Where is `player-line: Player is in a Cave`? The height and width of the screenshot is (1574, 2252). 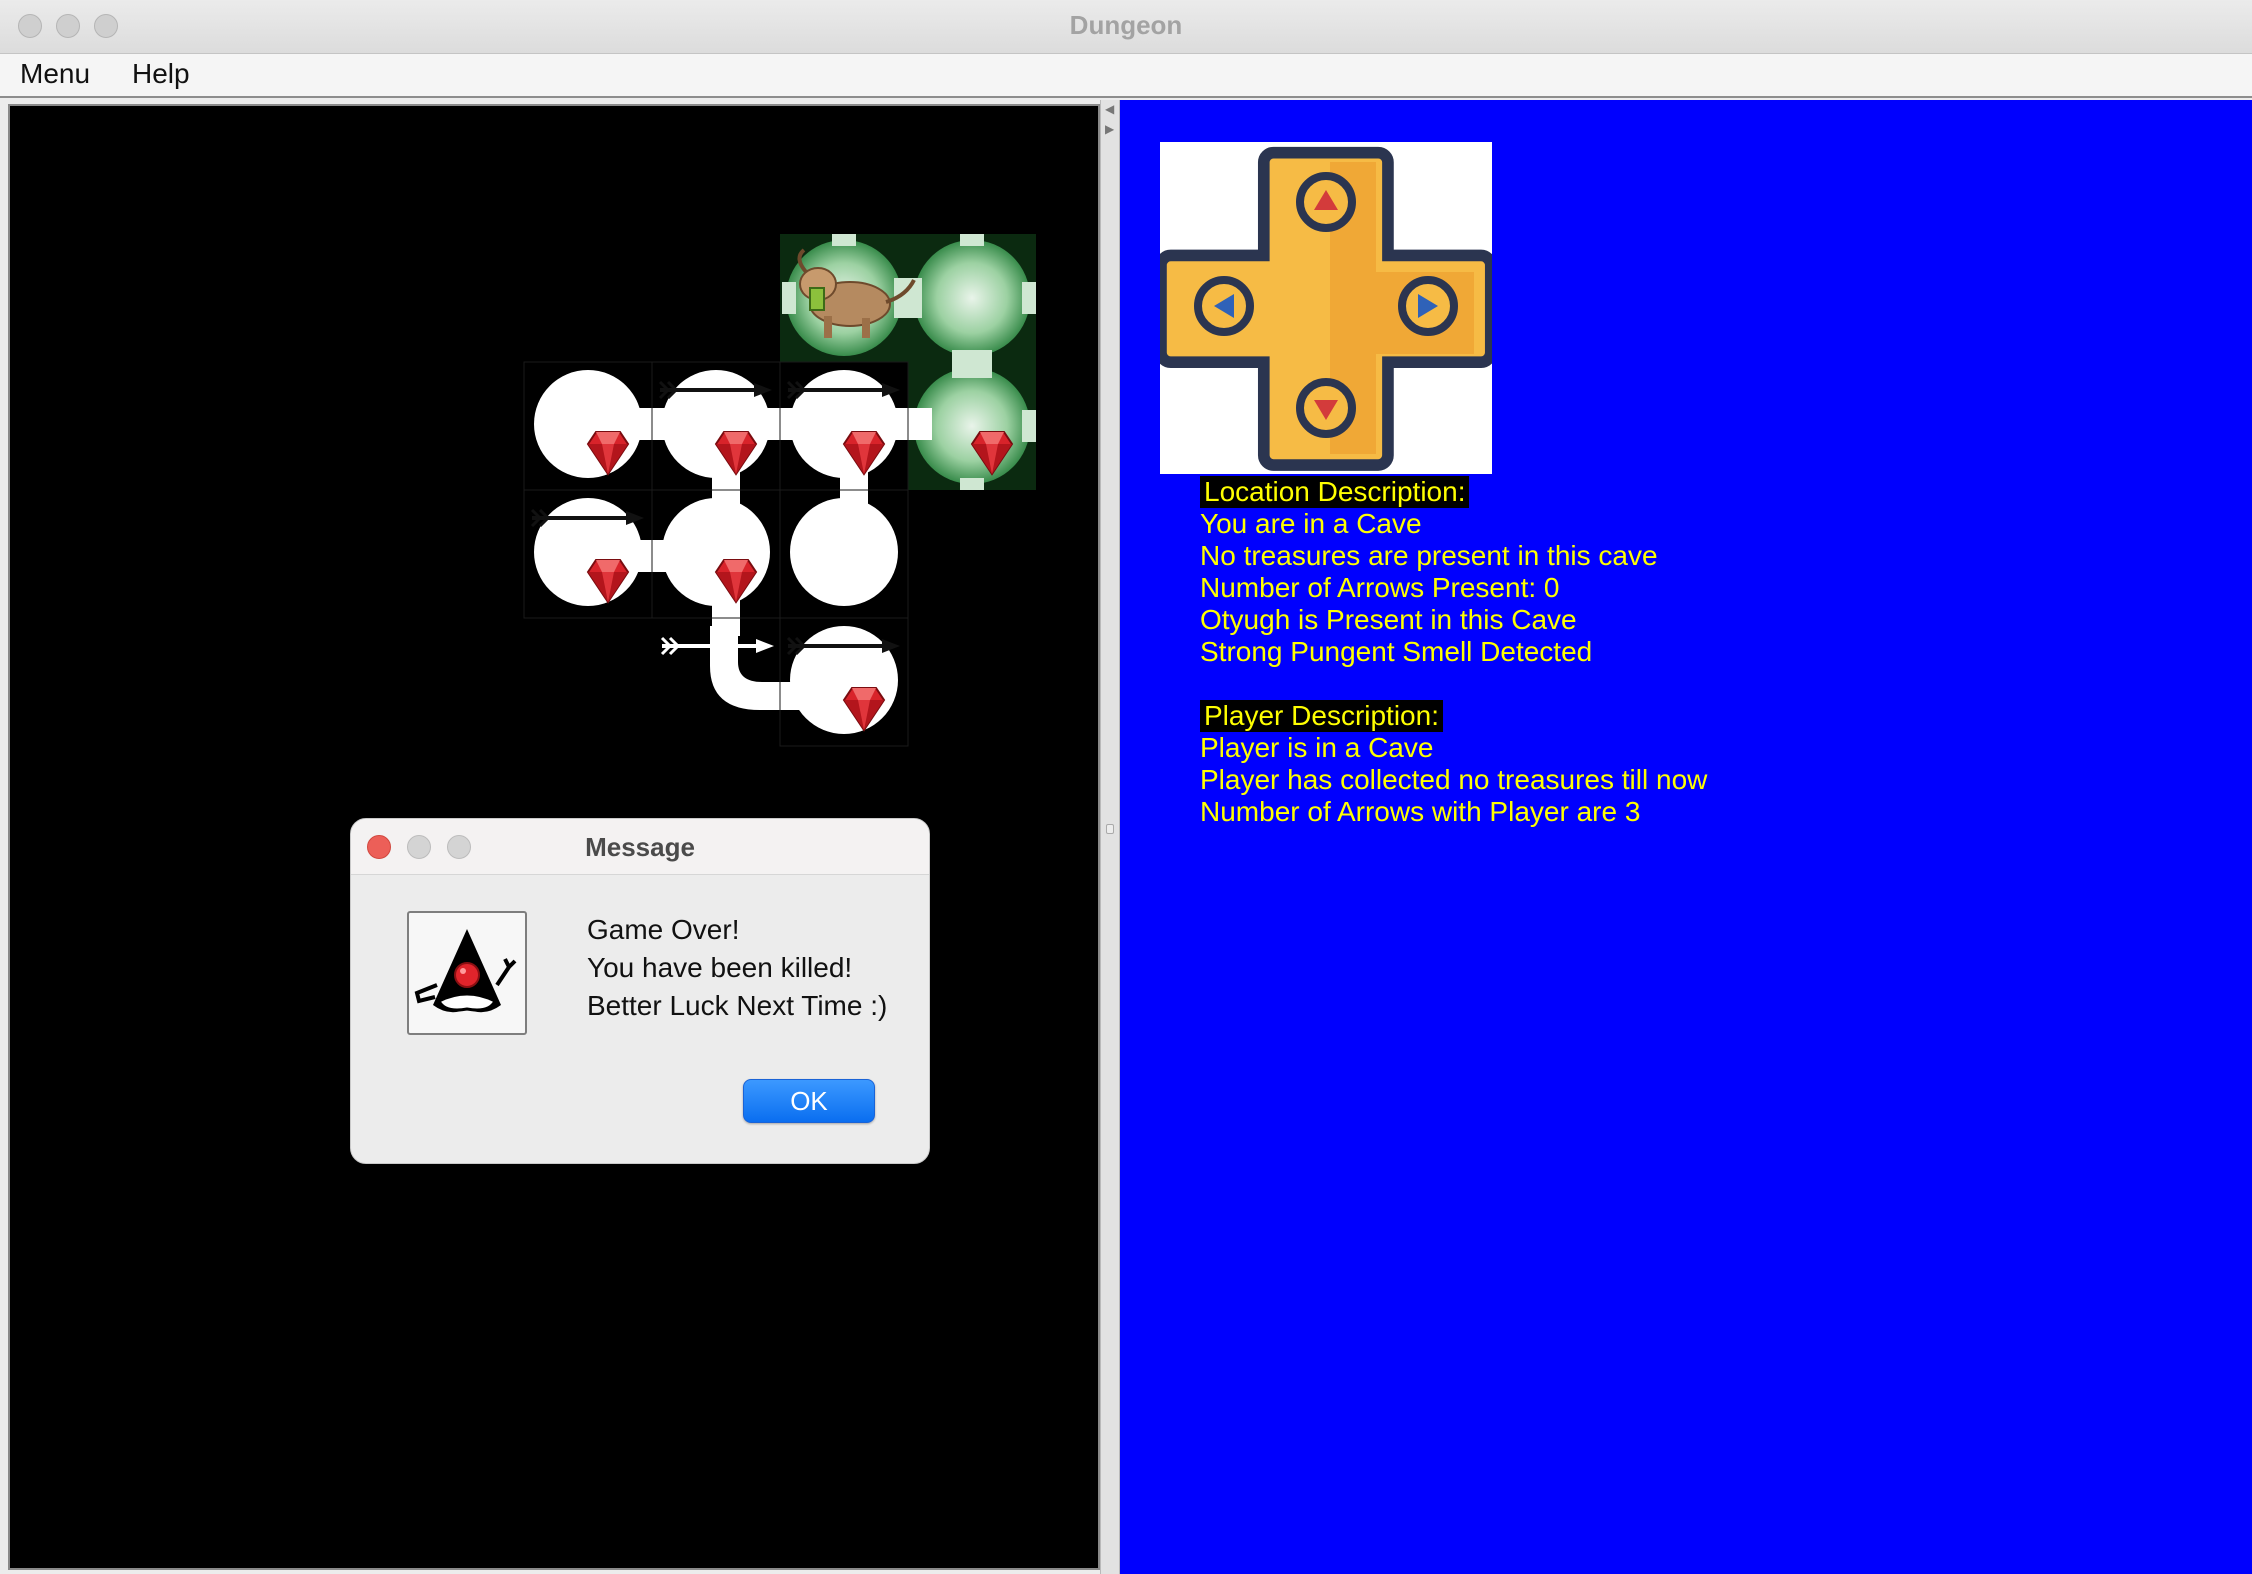 player-line: Player is in a Cave is located at coordinates (1317, 747).